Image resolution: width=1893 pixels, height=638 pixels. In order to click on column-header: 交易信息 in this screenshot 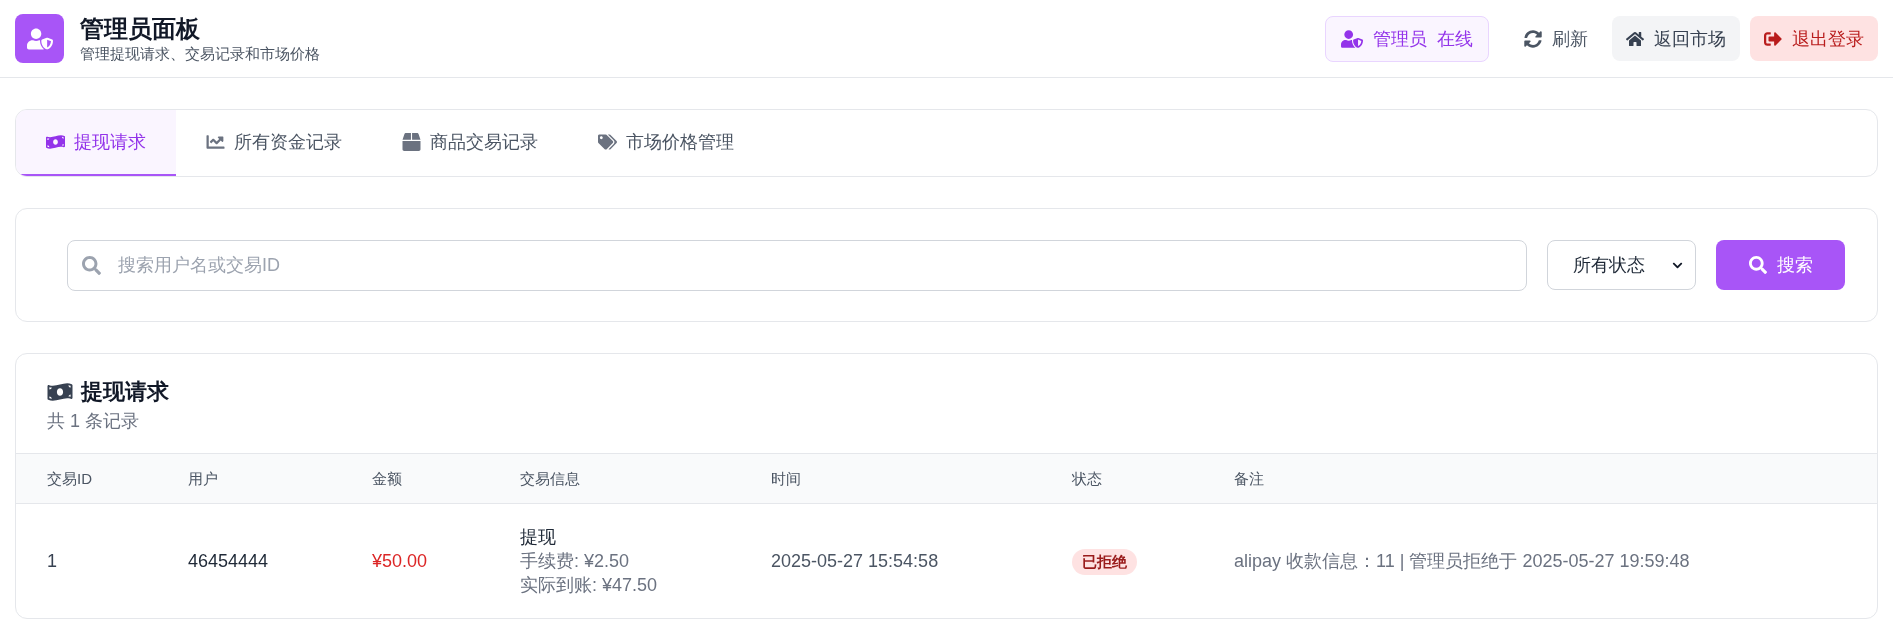, I will do `click(550, 478)`.